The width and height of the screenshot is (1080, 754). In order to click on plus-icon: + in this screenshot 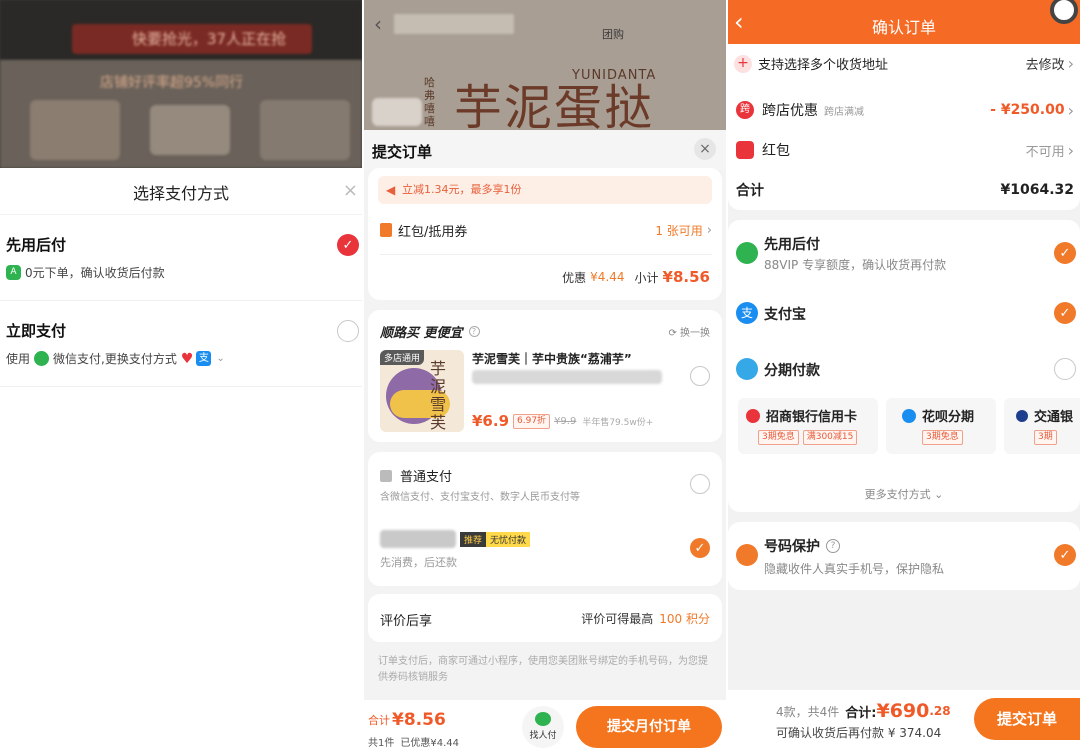, I will do `click(743, 63)`.